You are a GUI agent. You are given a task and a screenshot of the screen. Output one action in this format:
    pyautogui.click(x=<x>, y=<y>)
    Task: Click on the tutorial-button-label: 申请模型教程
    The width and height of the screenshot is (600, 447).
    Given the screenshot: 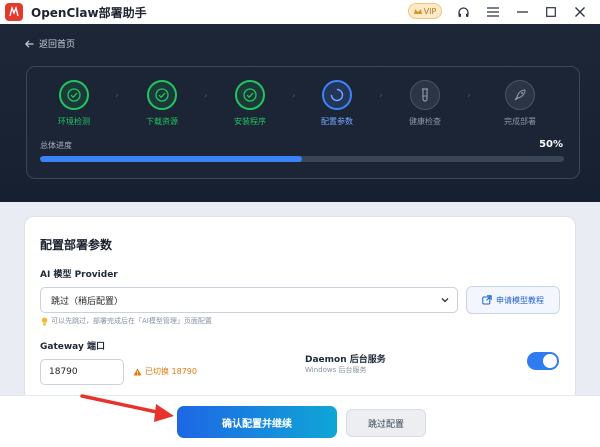 What is the action you would take?
    pyautogui.click(x=520, y=300)
    